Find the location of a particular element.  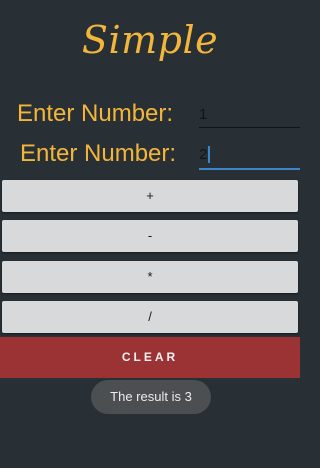

subtract-button: - is located at coordinates (150, 236).